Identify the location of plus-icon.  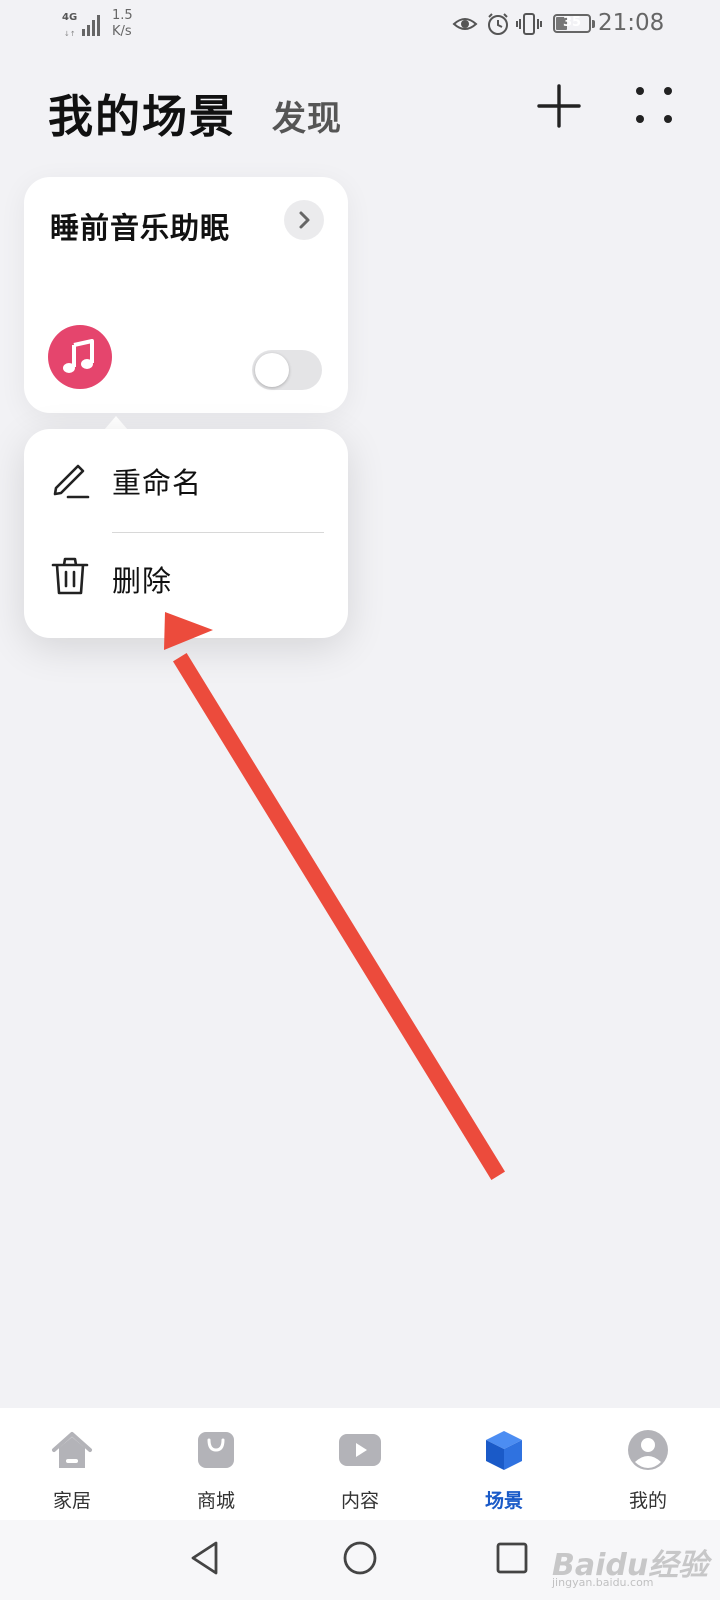
(559, 106).